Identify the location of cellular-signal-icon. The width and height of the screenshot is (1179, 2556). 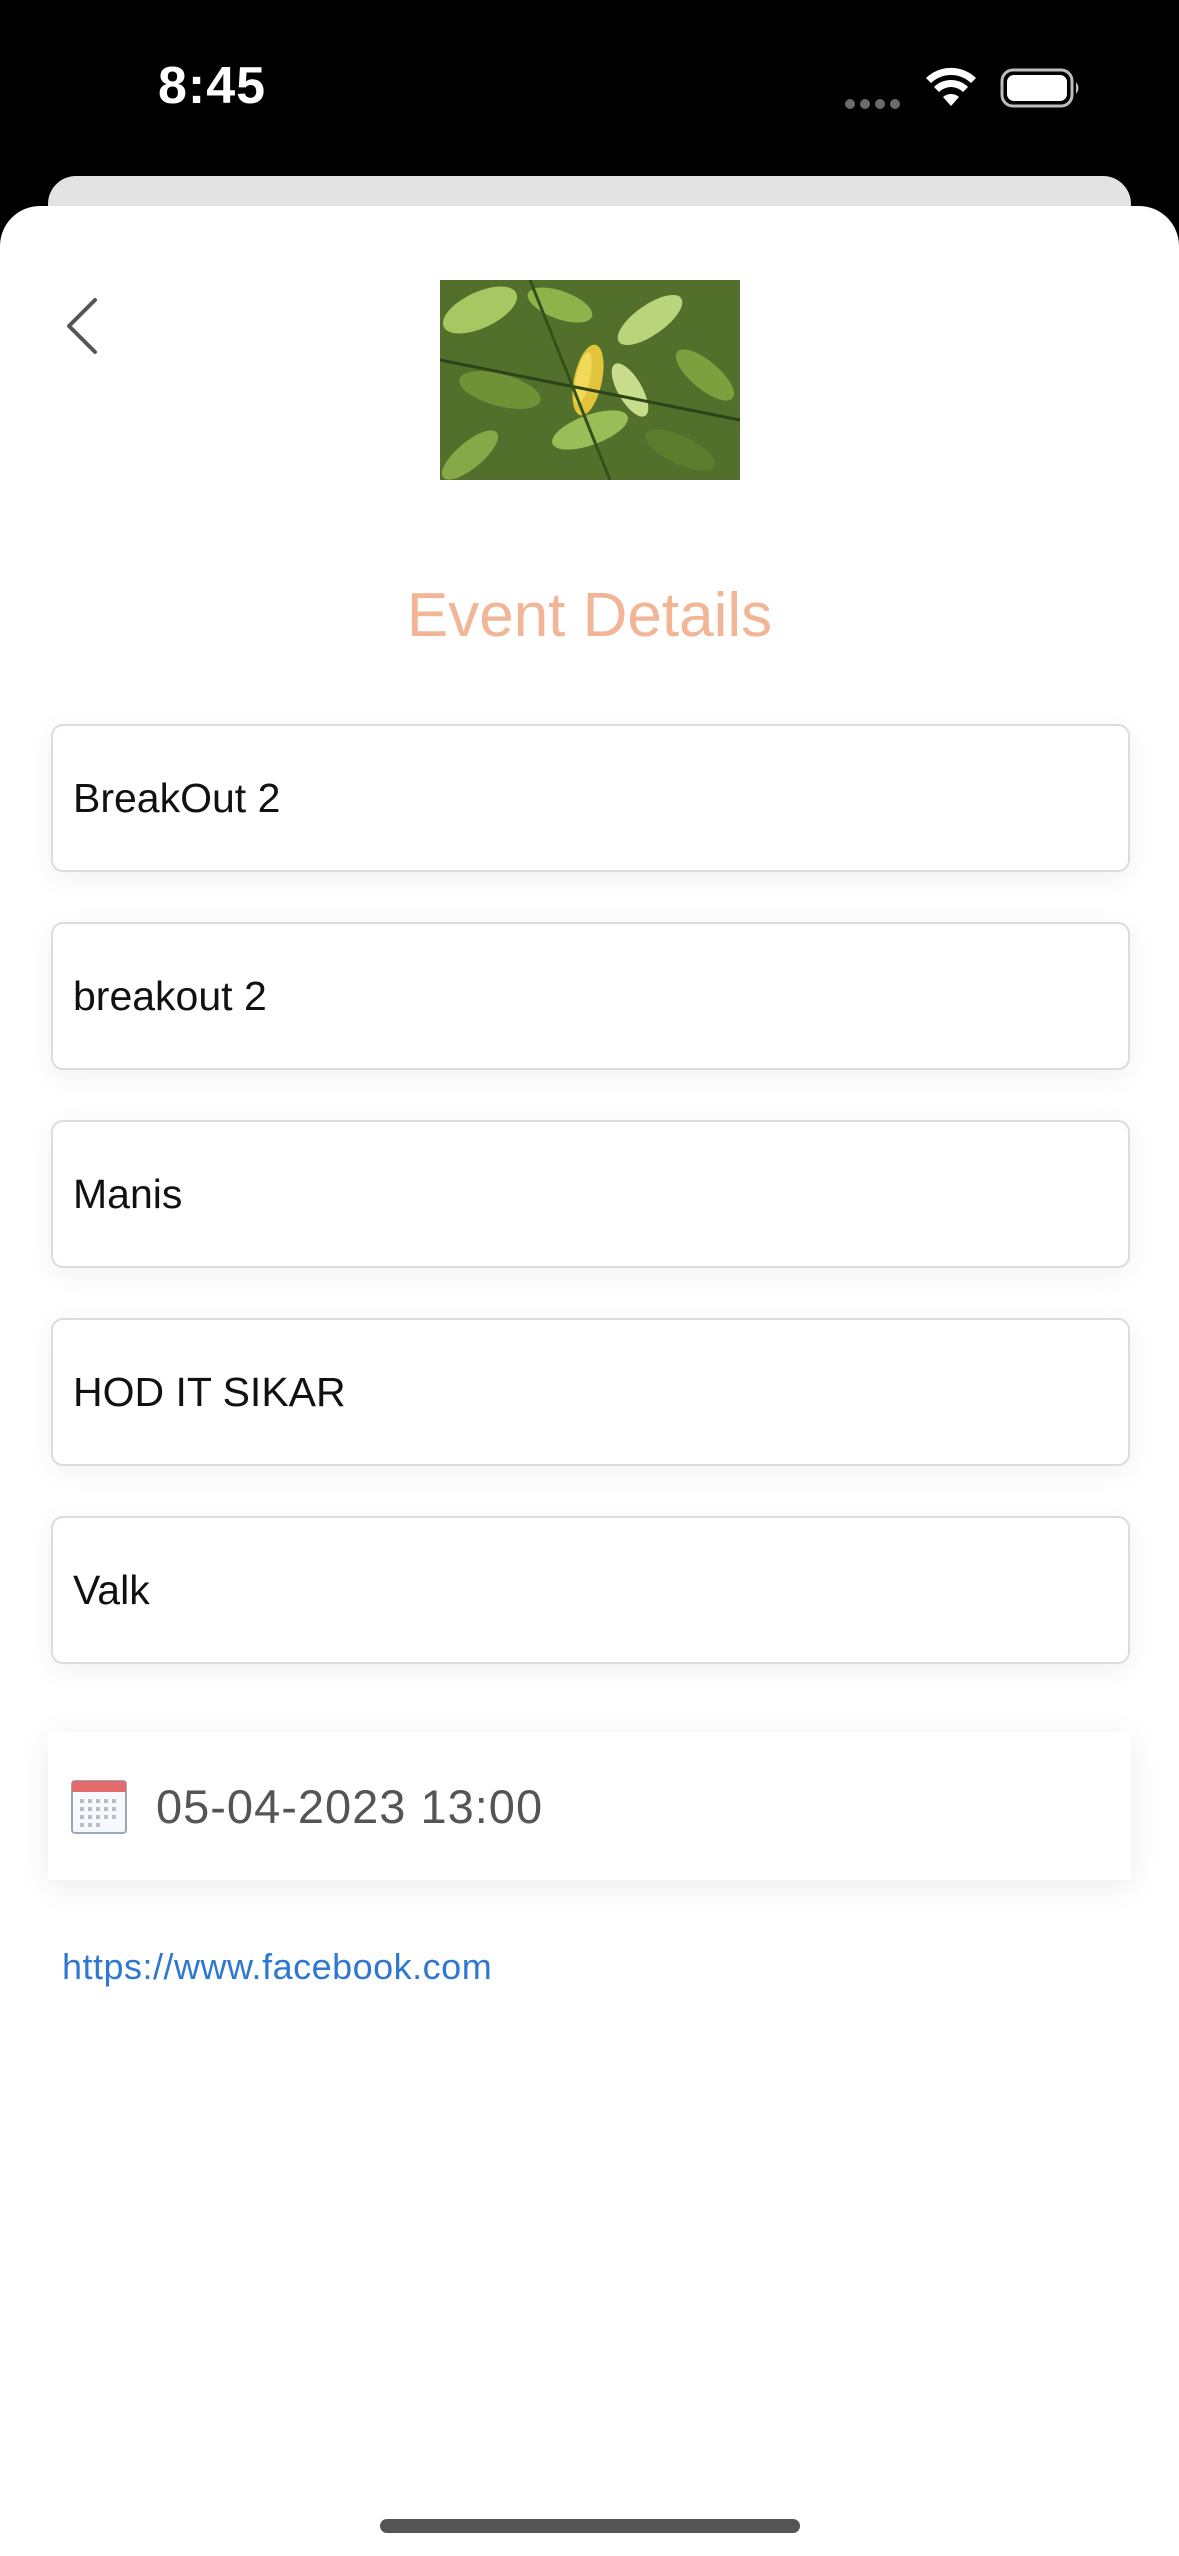
(875, 102).